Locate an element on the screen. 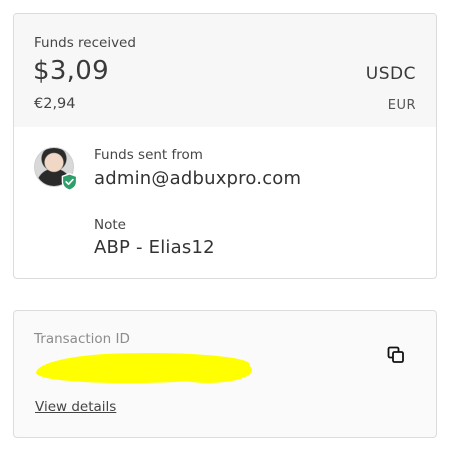  sender-email: admin@adbuxpro.com is located at coordinates (198, 178).